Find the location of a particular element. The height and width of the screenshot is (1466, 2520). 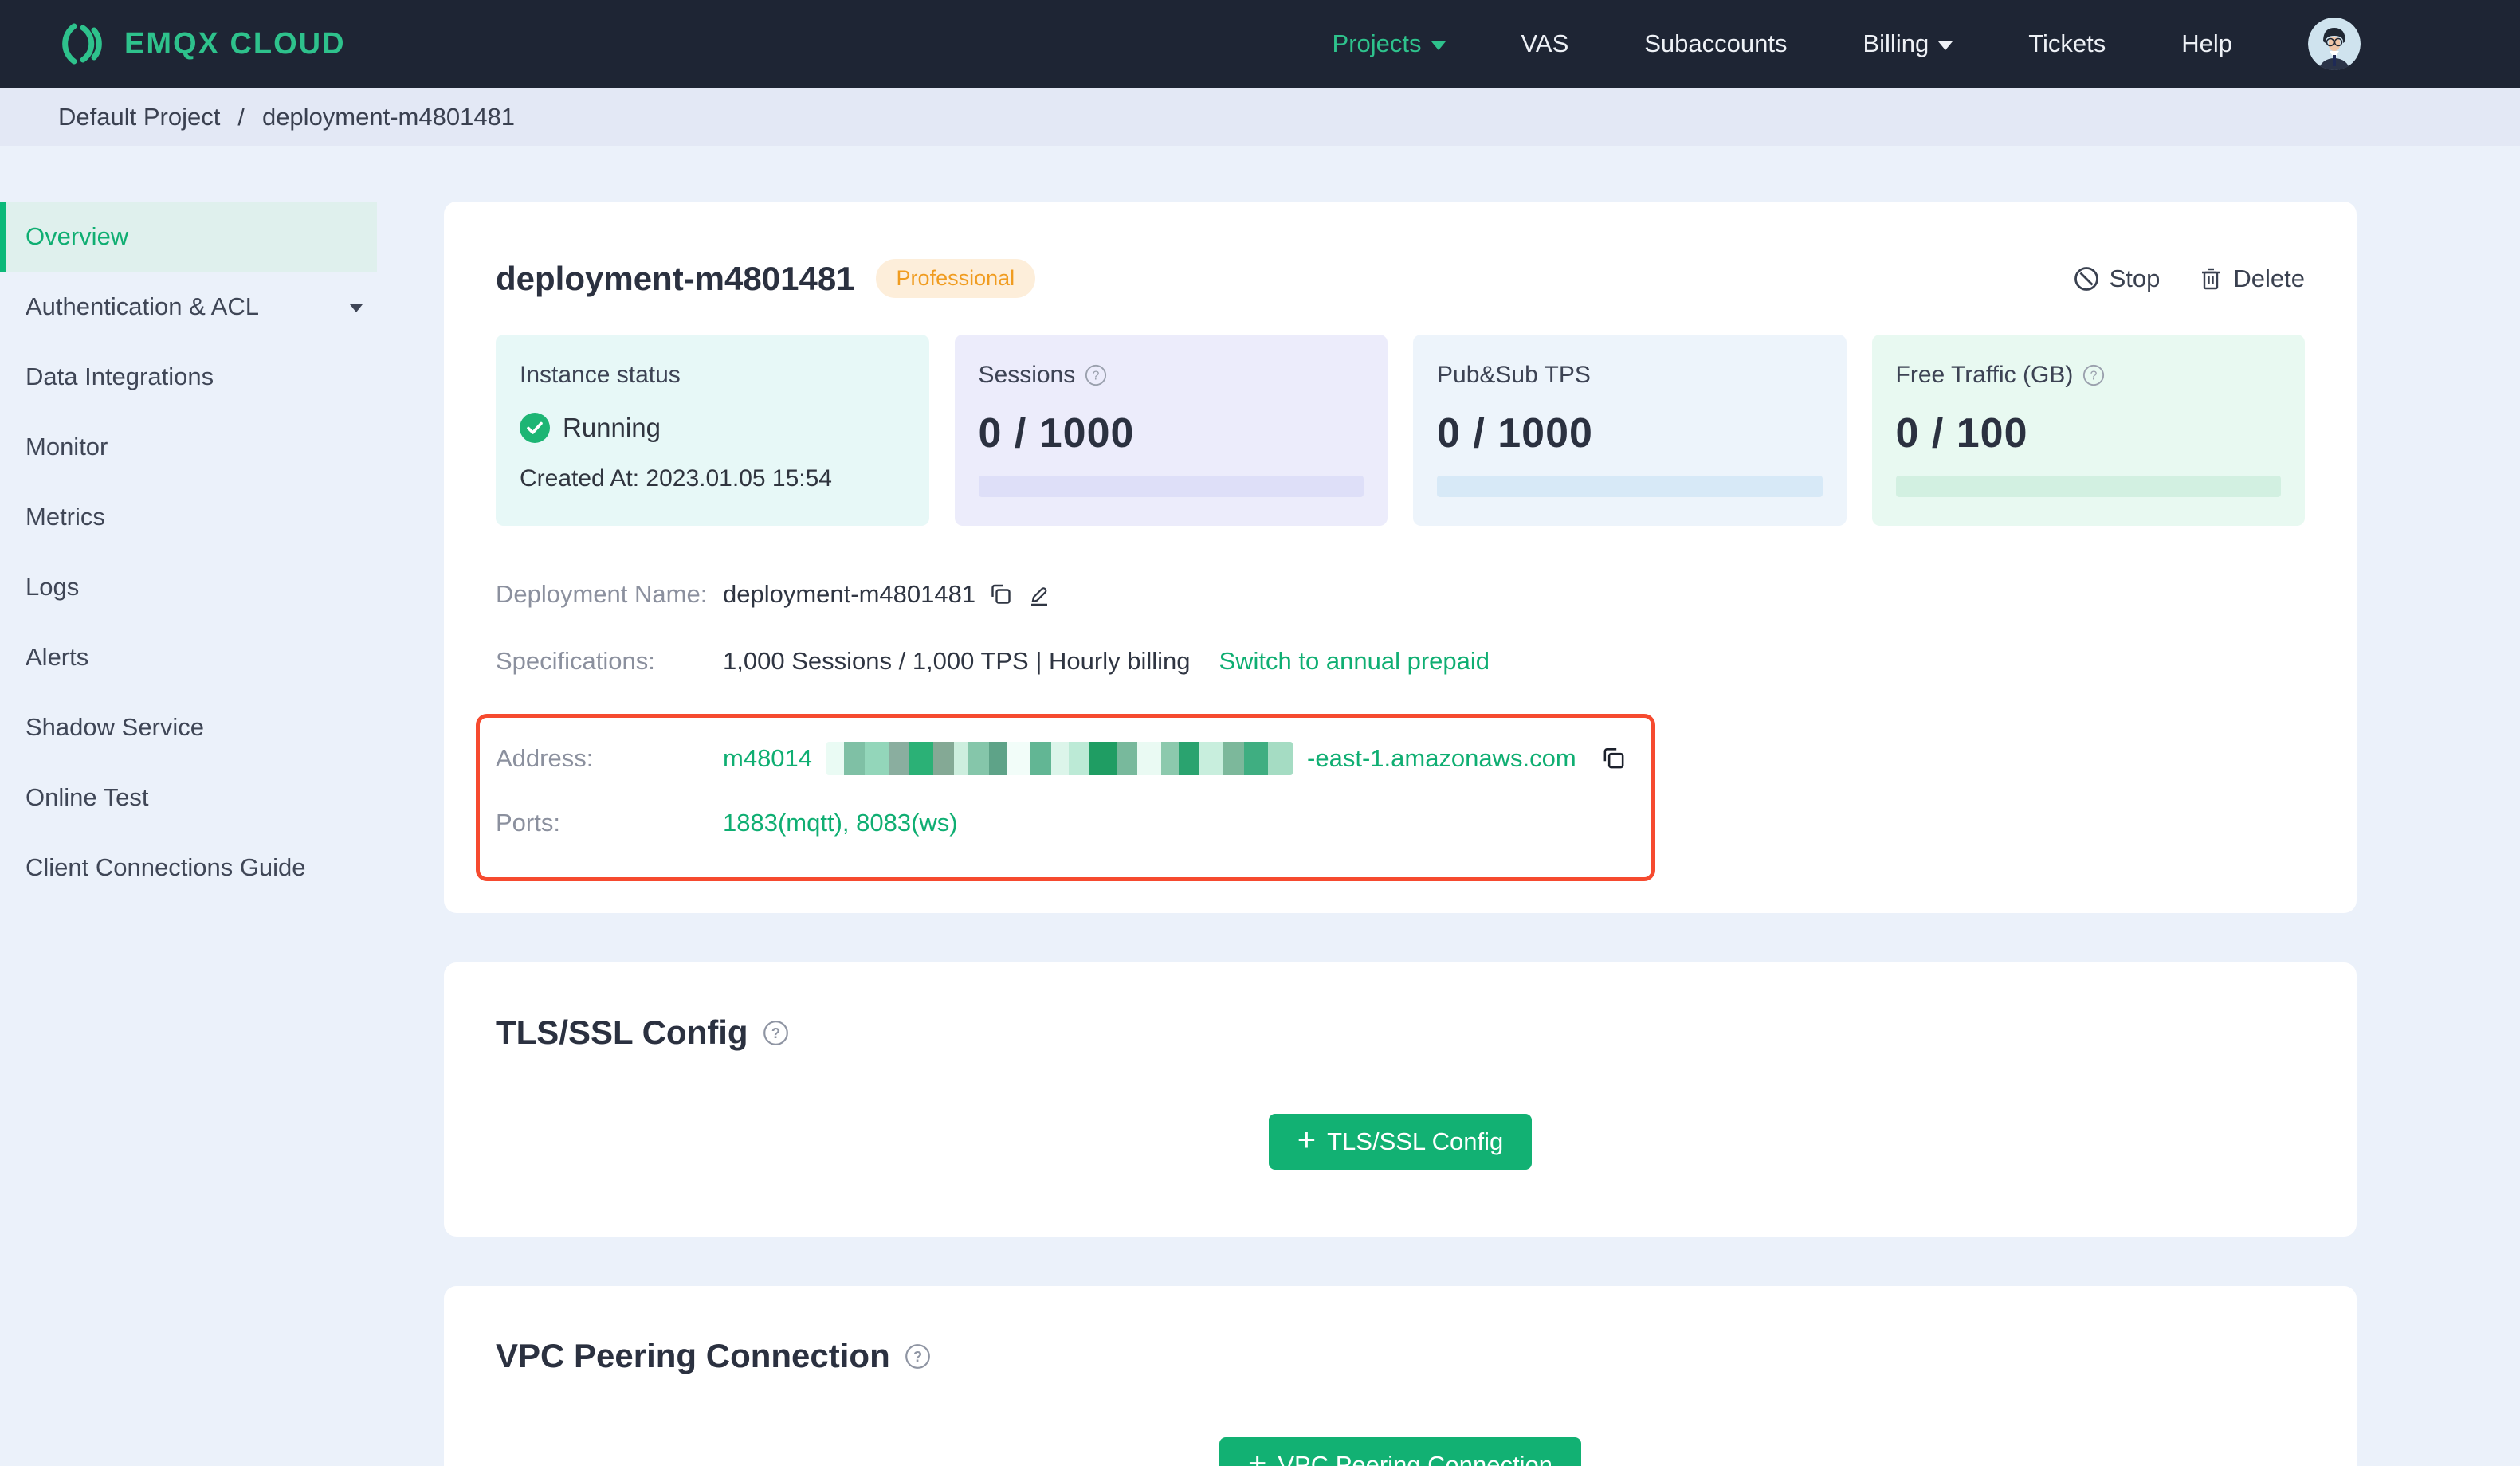

deployment-name-value: deployment-m4801481 is located at coordinates (849, 594).